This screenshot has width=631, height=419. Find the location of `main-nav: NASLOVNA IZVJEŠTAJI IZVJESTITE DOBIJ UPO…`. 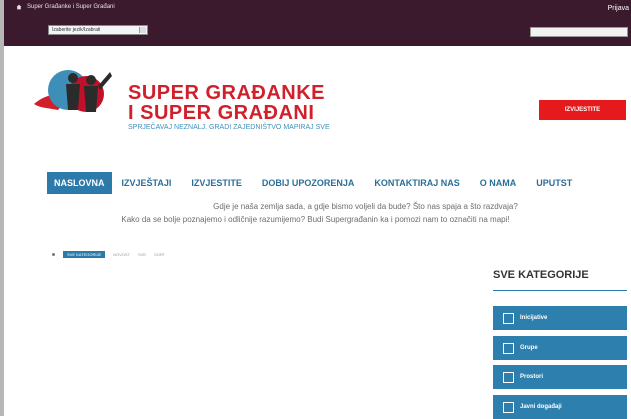

main-nav: NASLOVNA IZVJEŠTAJI IZVJESTITE DOBIJ UPO… is located at coordinates (314, 183).